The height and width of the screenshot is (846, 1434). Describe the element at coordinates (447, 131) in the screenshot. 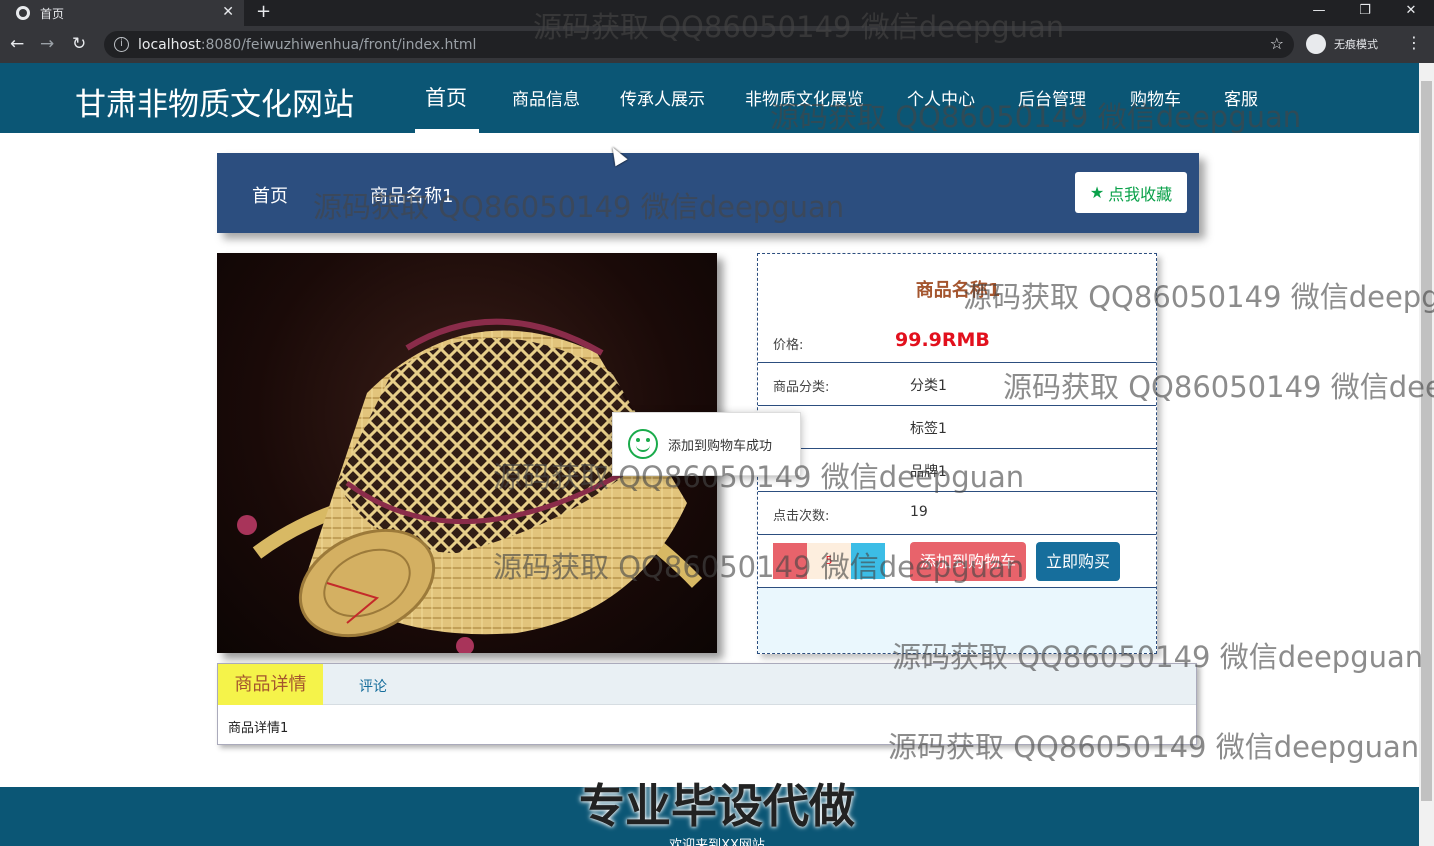

I see `nav-active-indicator` at that location.